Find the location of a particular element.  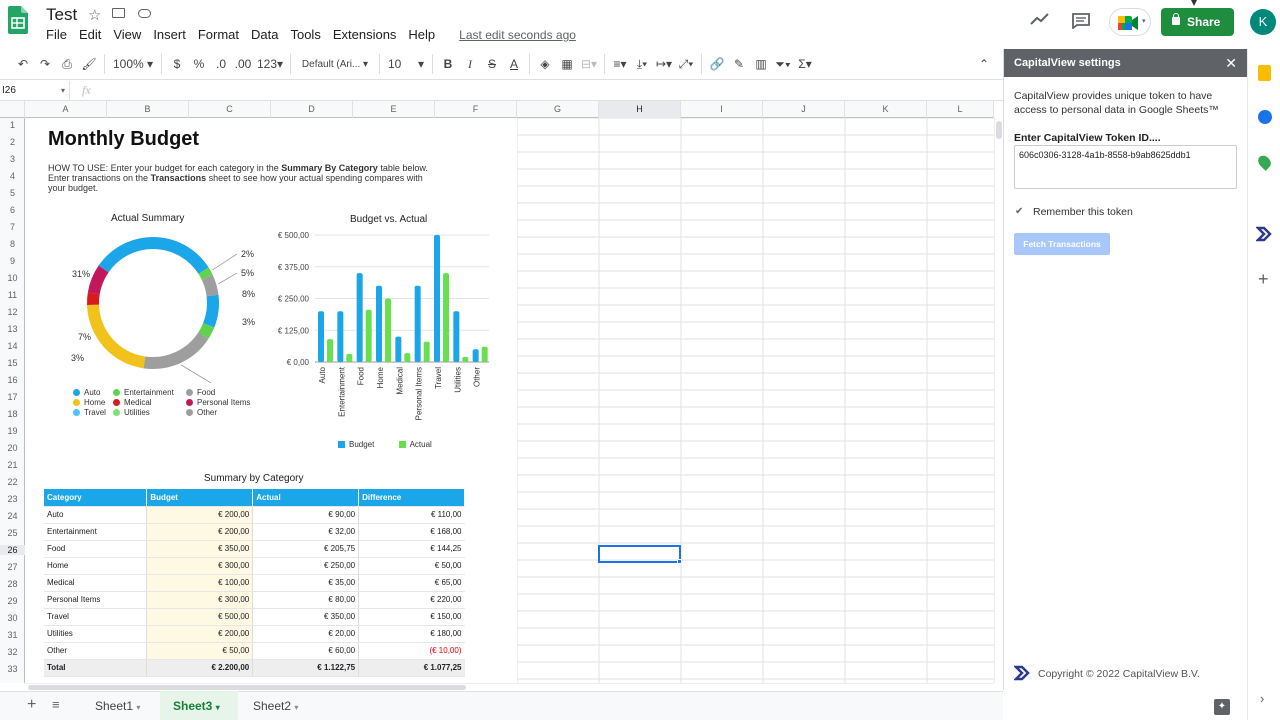

increase-decimal-button: .00 is located at coordinates (243, 64).